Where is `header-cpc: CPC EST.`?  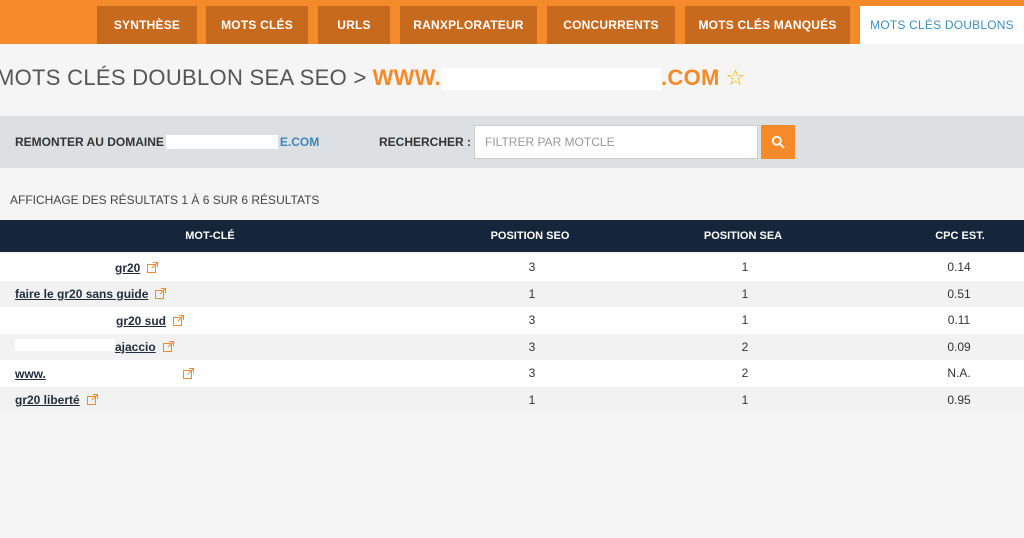
header-cpc: CPC EST. is located at coordinates (960, 236).